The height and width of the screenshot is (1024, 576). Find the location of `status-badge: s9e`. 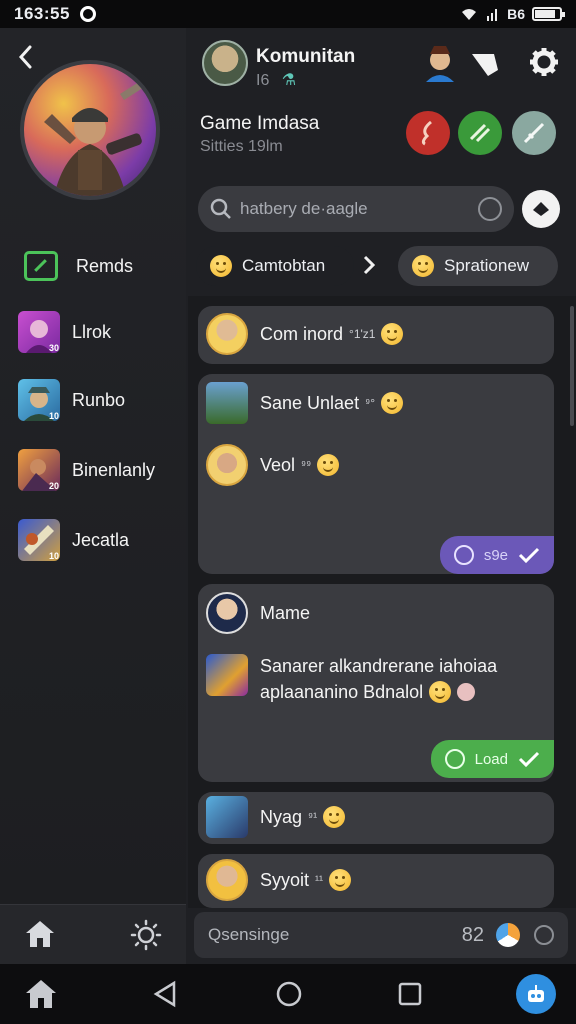

status-badge: s9e is located at coordinates (496, 555).